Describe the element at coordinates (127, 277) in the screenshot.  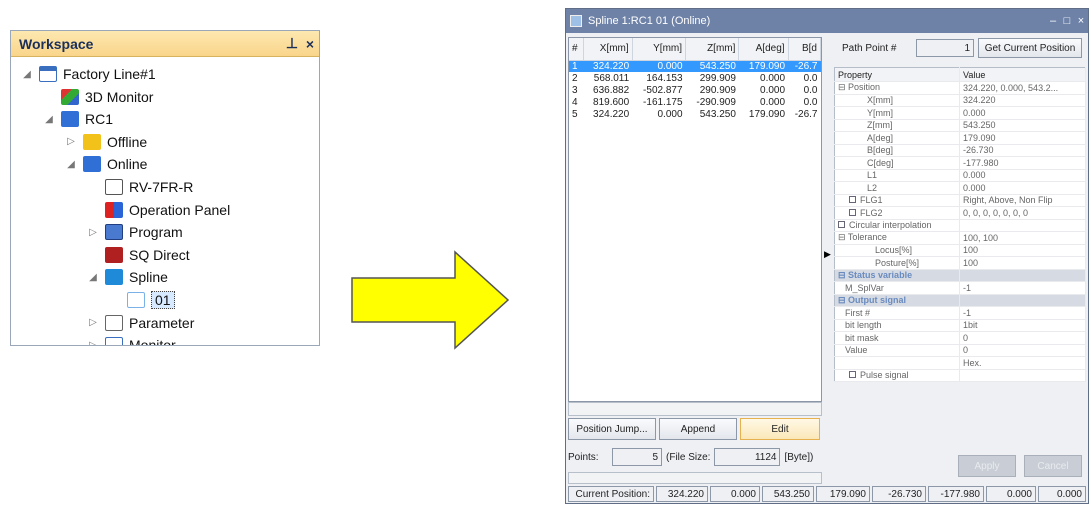
I see `tree-item-spline: ◢ Spline` at that location.